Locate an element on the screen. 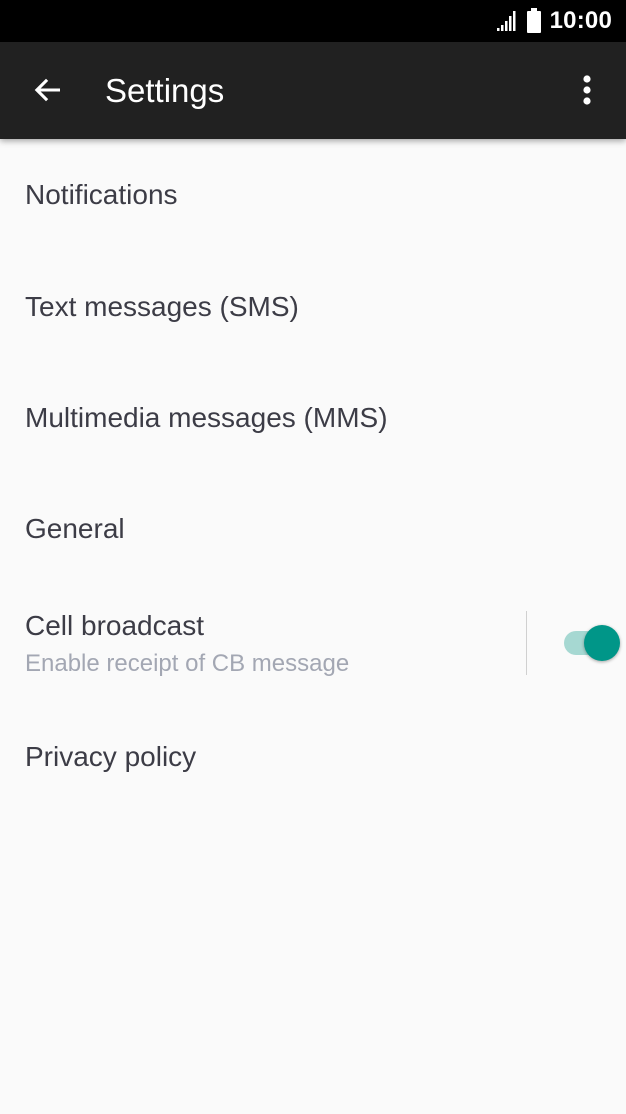 This screenshot has width=626, height=1114. status-clock: 10:00 is located at coordinates (580, 20).